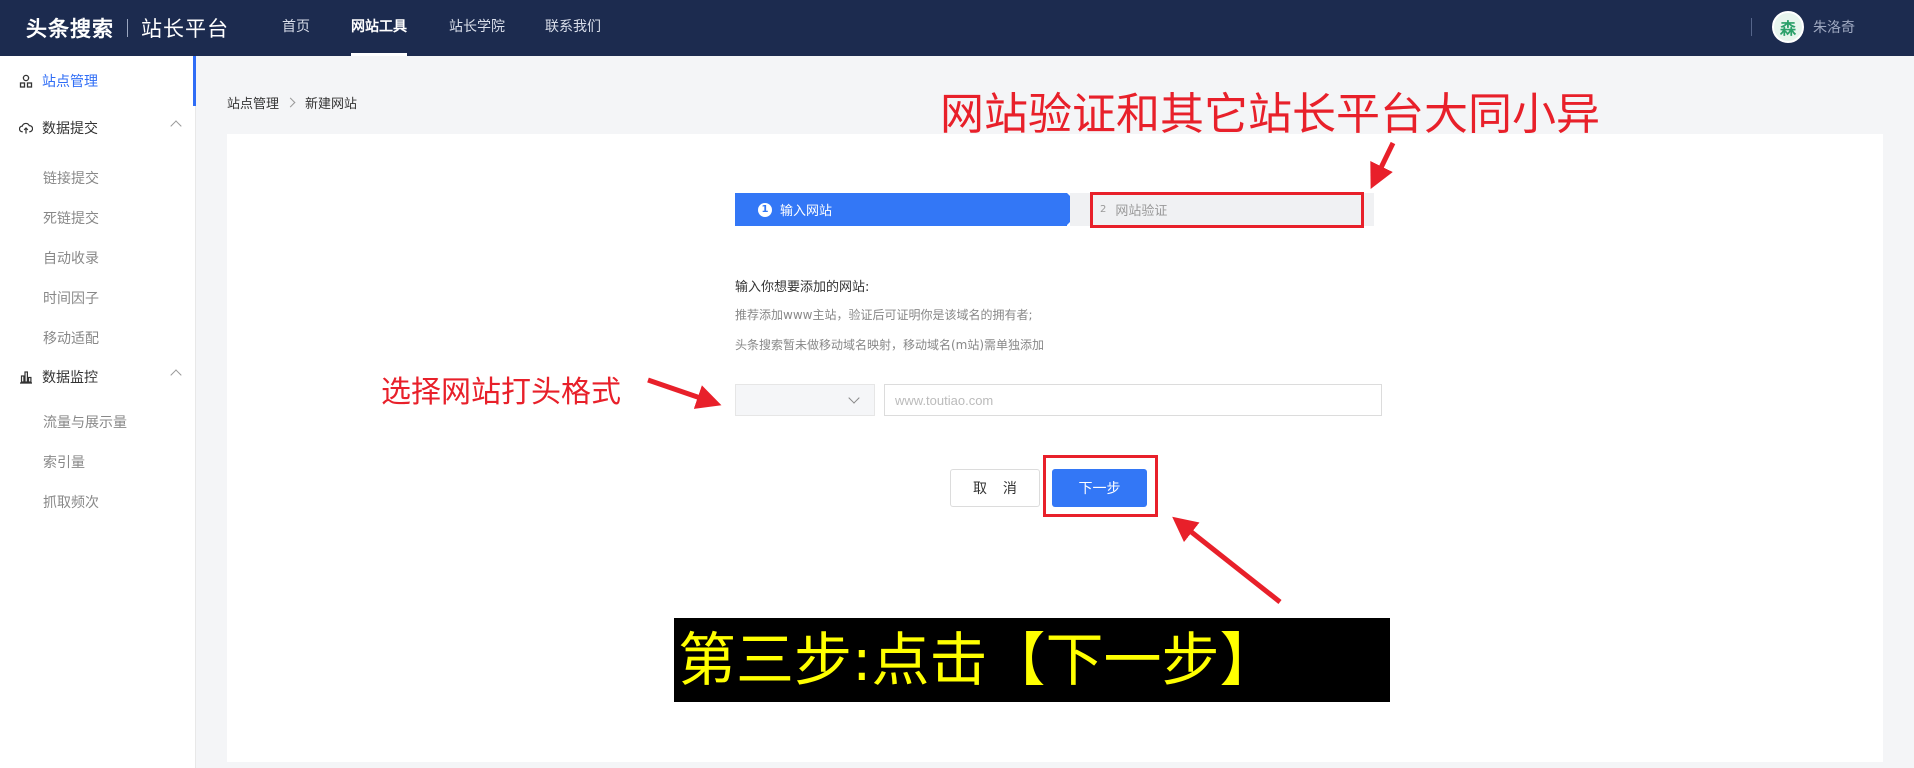 This screenshot has width=1914, height=768. What do you see at coordinates (1227, 210) in the screenshot?
I see `highlight-box-step2` at bounding box center [1227, 210].